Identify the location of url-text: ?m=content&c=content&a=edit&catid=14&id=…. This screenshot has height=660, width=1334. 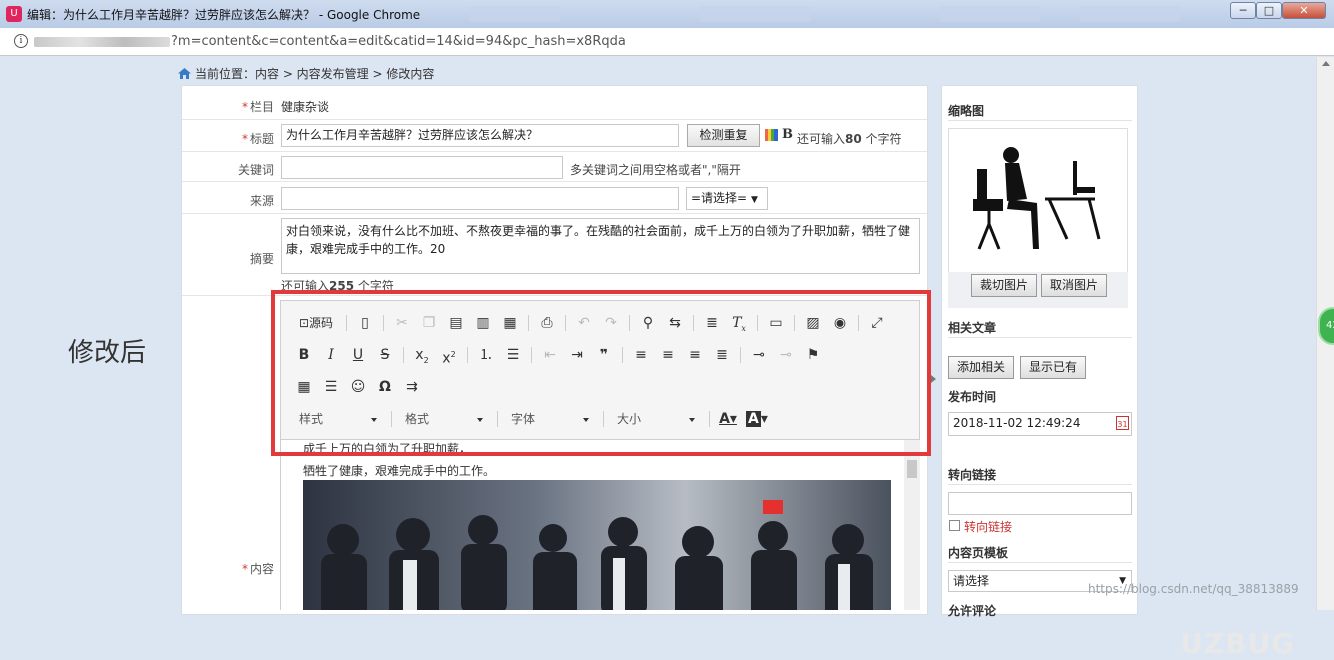
(398, 41).